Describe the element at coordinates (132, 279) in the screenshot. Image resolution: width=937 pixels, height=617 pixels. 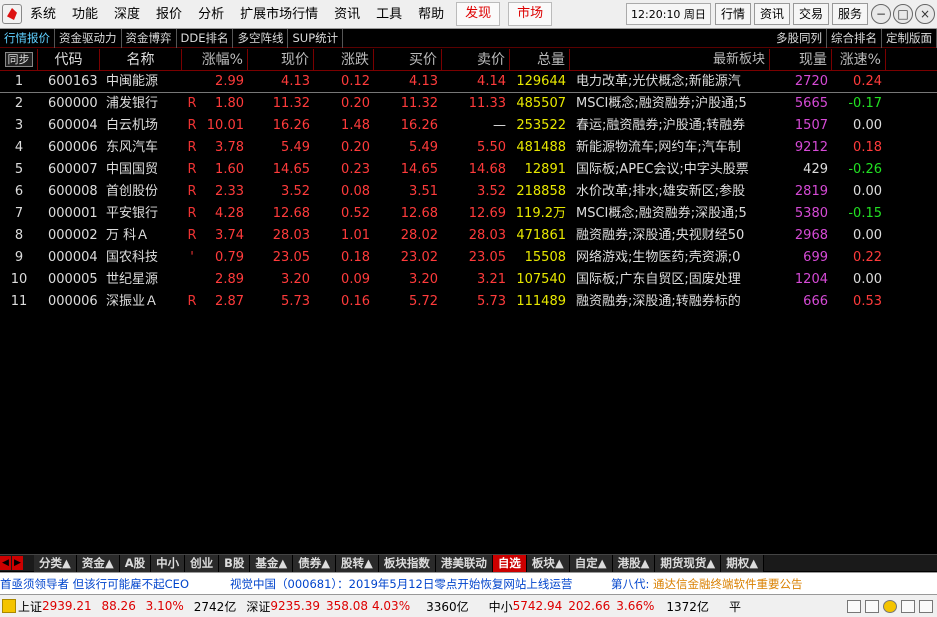
I see `stock-name: 世纪星源` at that location.